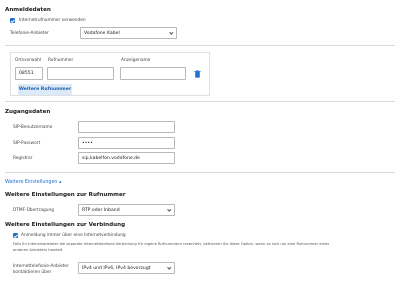  Describe the element at coordinates (26, 73) in the screenshot. I see `ortsvorwahl-value: 08551` at that location.